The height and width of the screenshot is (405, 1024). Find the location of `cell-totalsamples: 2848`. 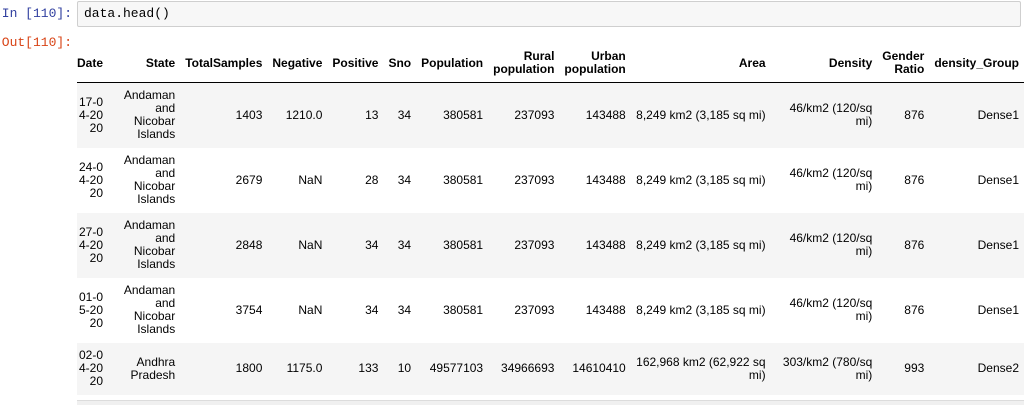

cell-totalsamples: 2848 is located at coordinates (249, 244).